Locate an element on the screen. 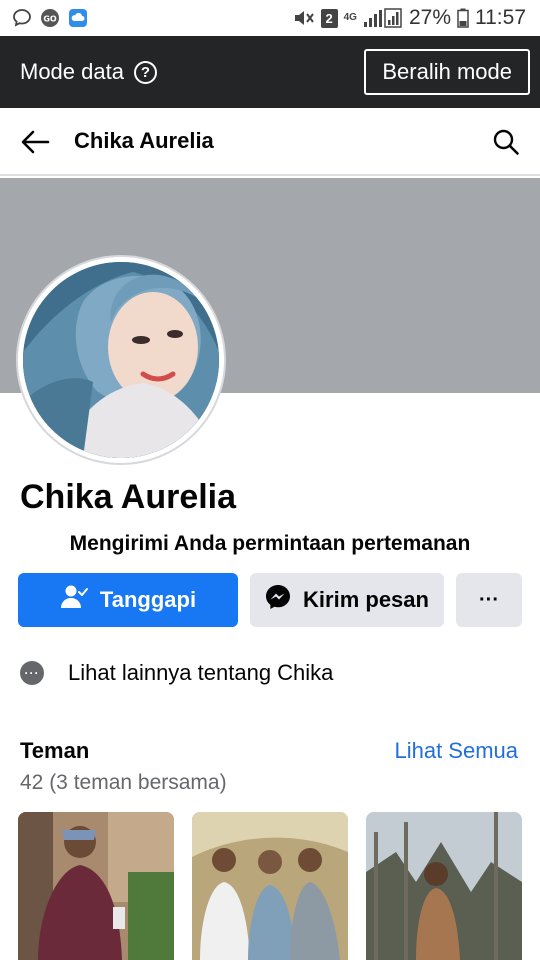 The height and width of the screenshot is (960, 540). see-all-friends-link: Lihat Semua is located at coordinates (456, 751).